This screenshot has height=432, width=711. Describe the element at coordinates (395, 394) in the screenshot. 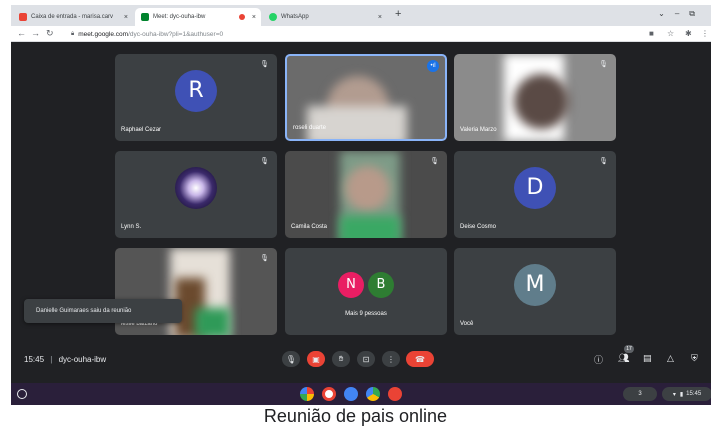

I see `youtube-icon` at that location.